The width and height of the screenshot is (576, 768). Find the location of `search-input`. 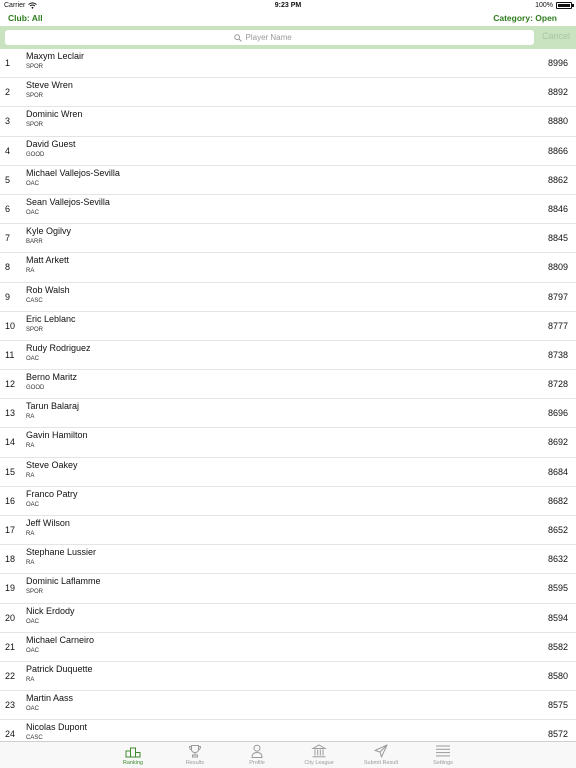

search-input is located at coordinates (275, 37).